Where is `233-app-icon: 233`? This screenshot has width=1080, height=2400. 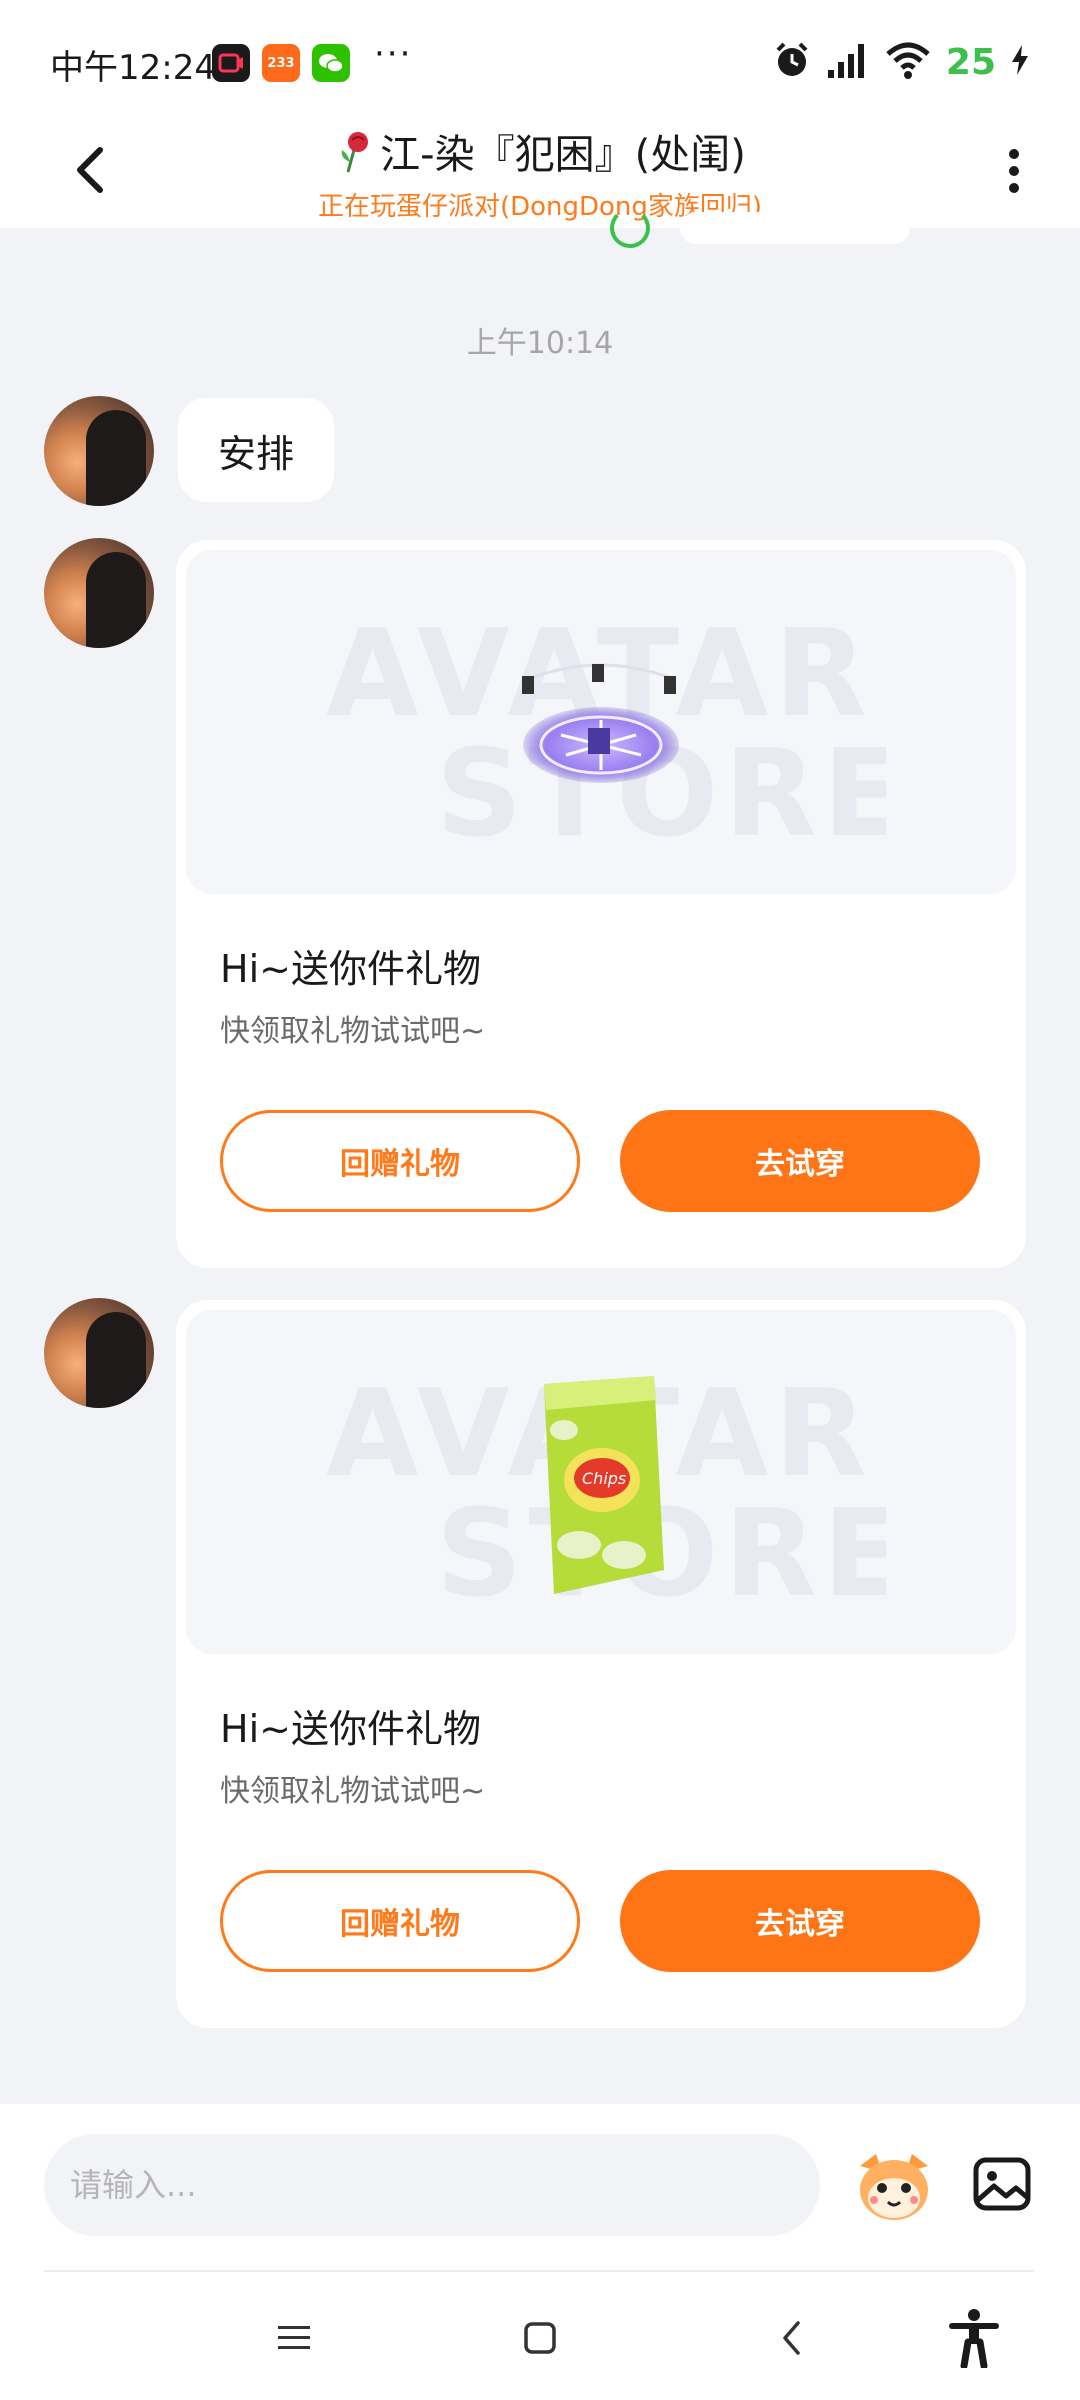 233-app-icon: 233 is located at coordinates (281, 63).